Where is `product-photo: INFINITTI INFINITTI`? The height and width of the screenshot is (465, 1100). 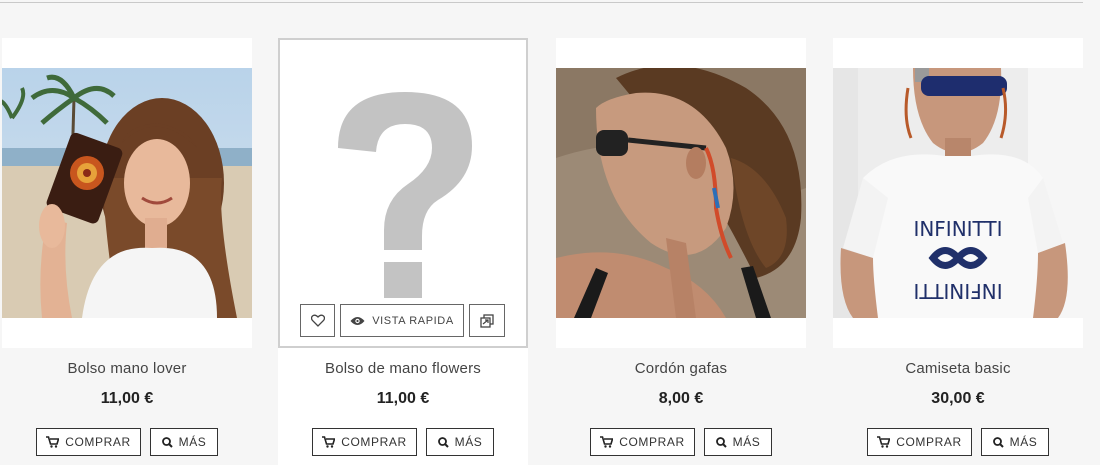 product-photo: INFINITTI INFINITTI is located at coordinates (958, 193).